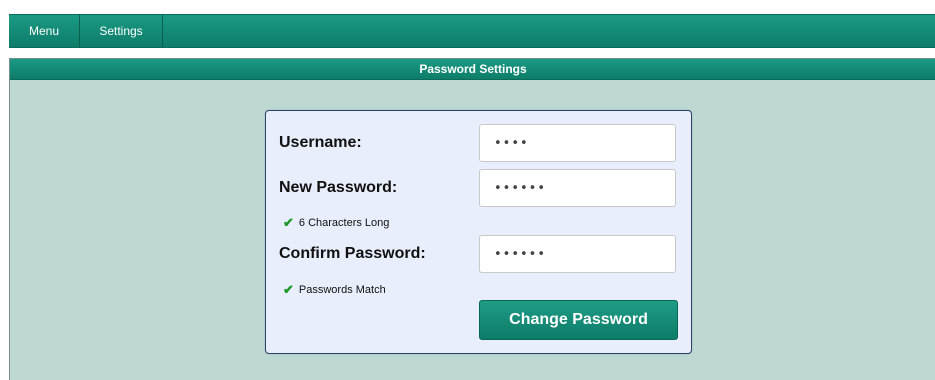  I want to click on change-password-button: Change Password, so click(578, 320).